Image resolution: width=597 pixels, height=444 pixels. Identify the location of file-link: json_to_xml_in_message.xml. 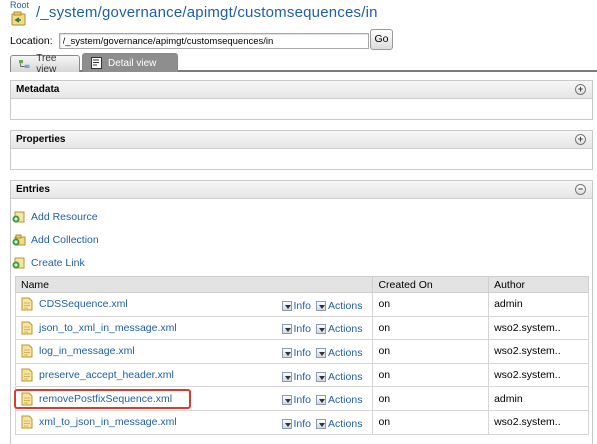
(99, 328).